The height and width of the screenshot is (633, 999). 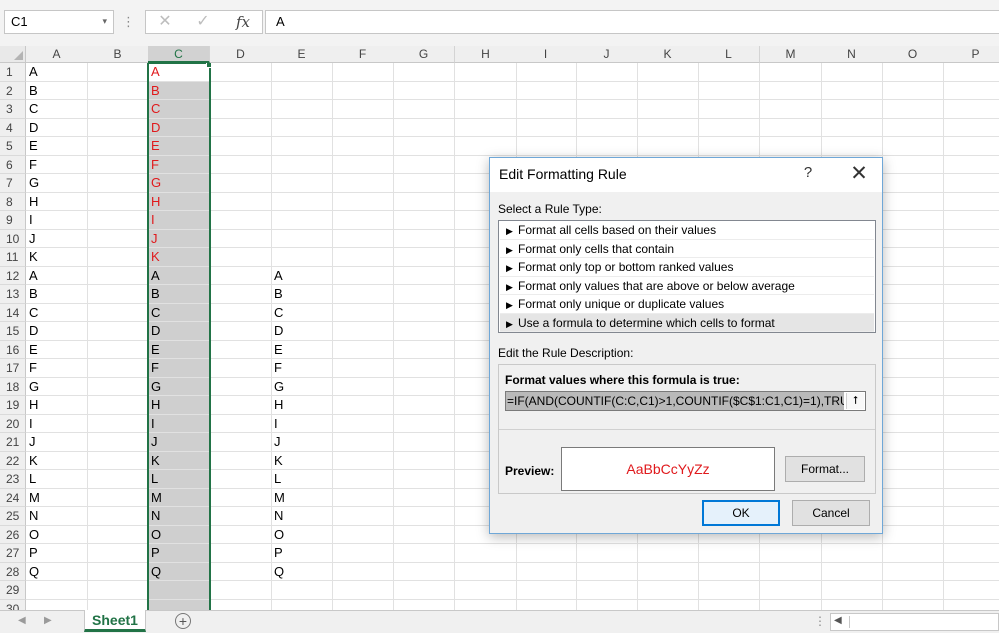 What do you see at coordinates (56, 183) in the screenshot?
I see `cell-a7: G` at bounding box center [56, 183].